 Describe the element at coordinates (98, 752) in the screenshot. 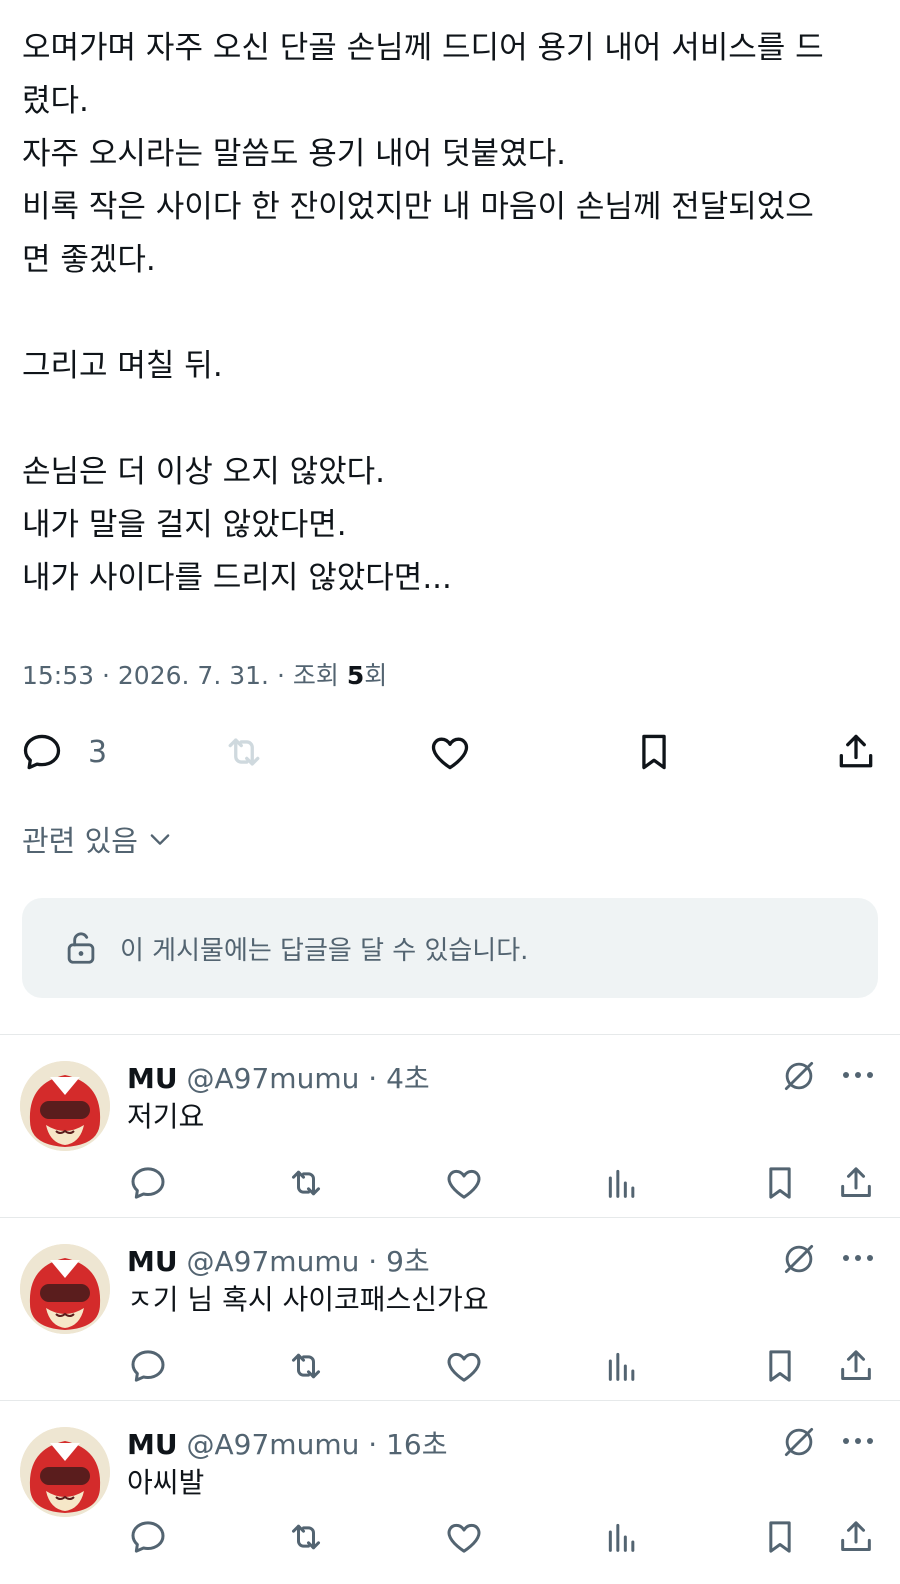

I see `reply-count: 3` at that location.